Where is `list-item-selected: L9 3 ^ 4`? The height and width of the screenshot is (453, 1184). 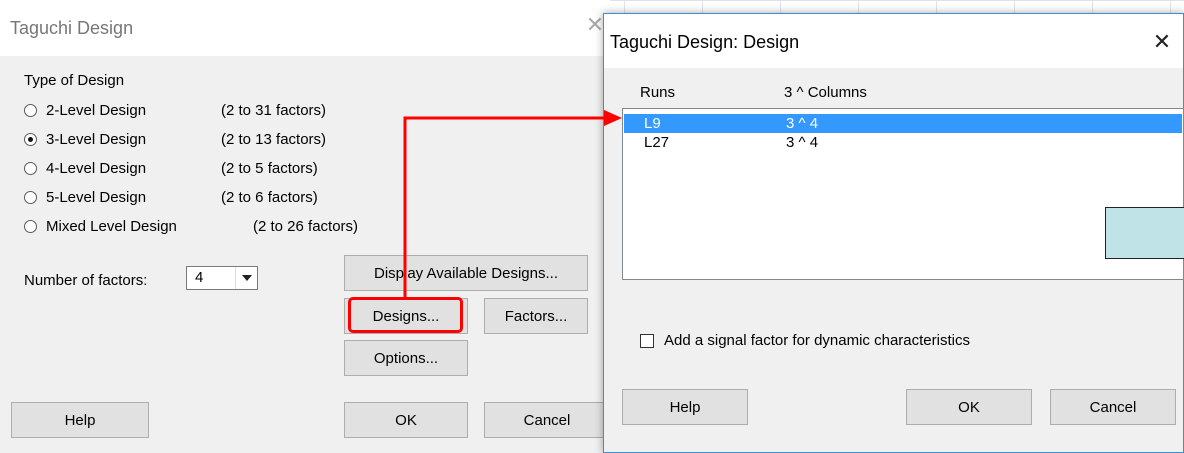
list-item-selected: L9 3 ^ 4 is located at coordinates (903, 123).